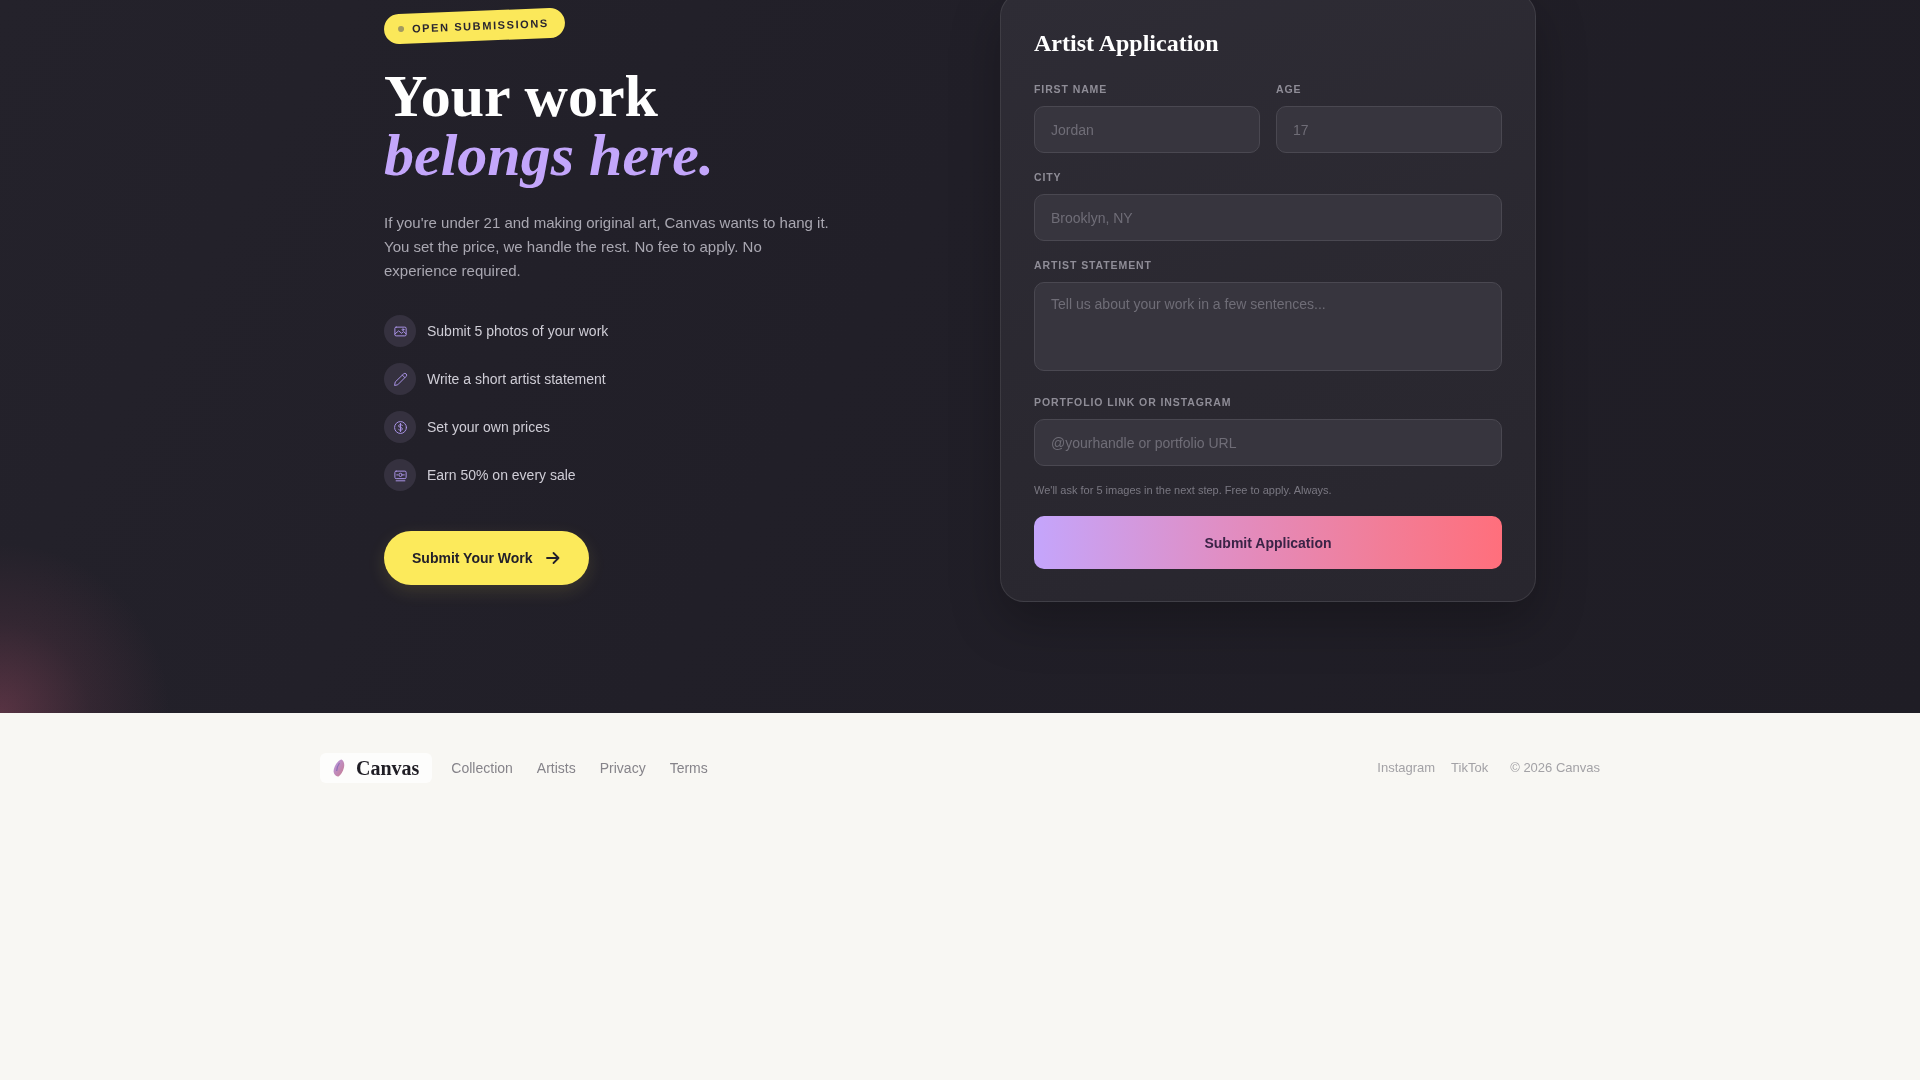 This screenshot has width=1920, height=1080. I want to click on field-label: AGE, so click(1289, 89).